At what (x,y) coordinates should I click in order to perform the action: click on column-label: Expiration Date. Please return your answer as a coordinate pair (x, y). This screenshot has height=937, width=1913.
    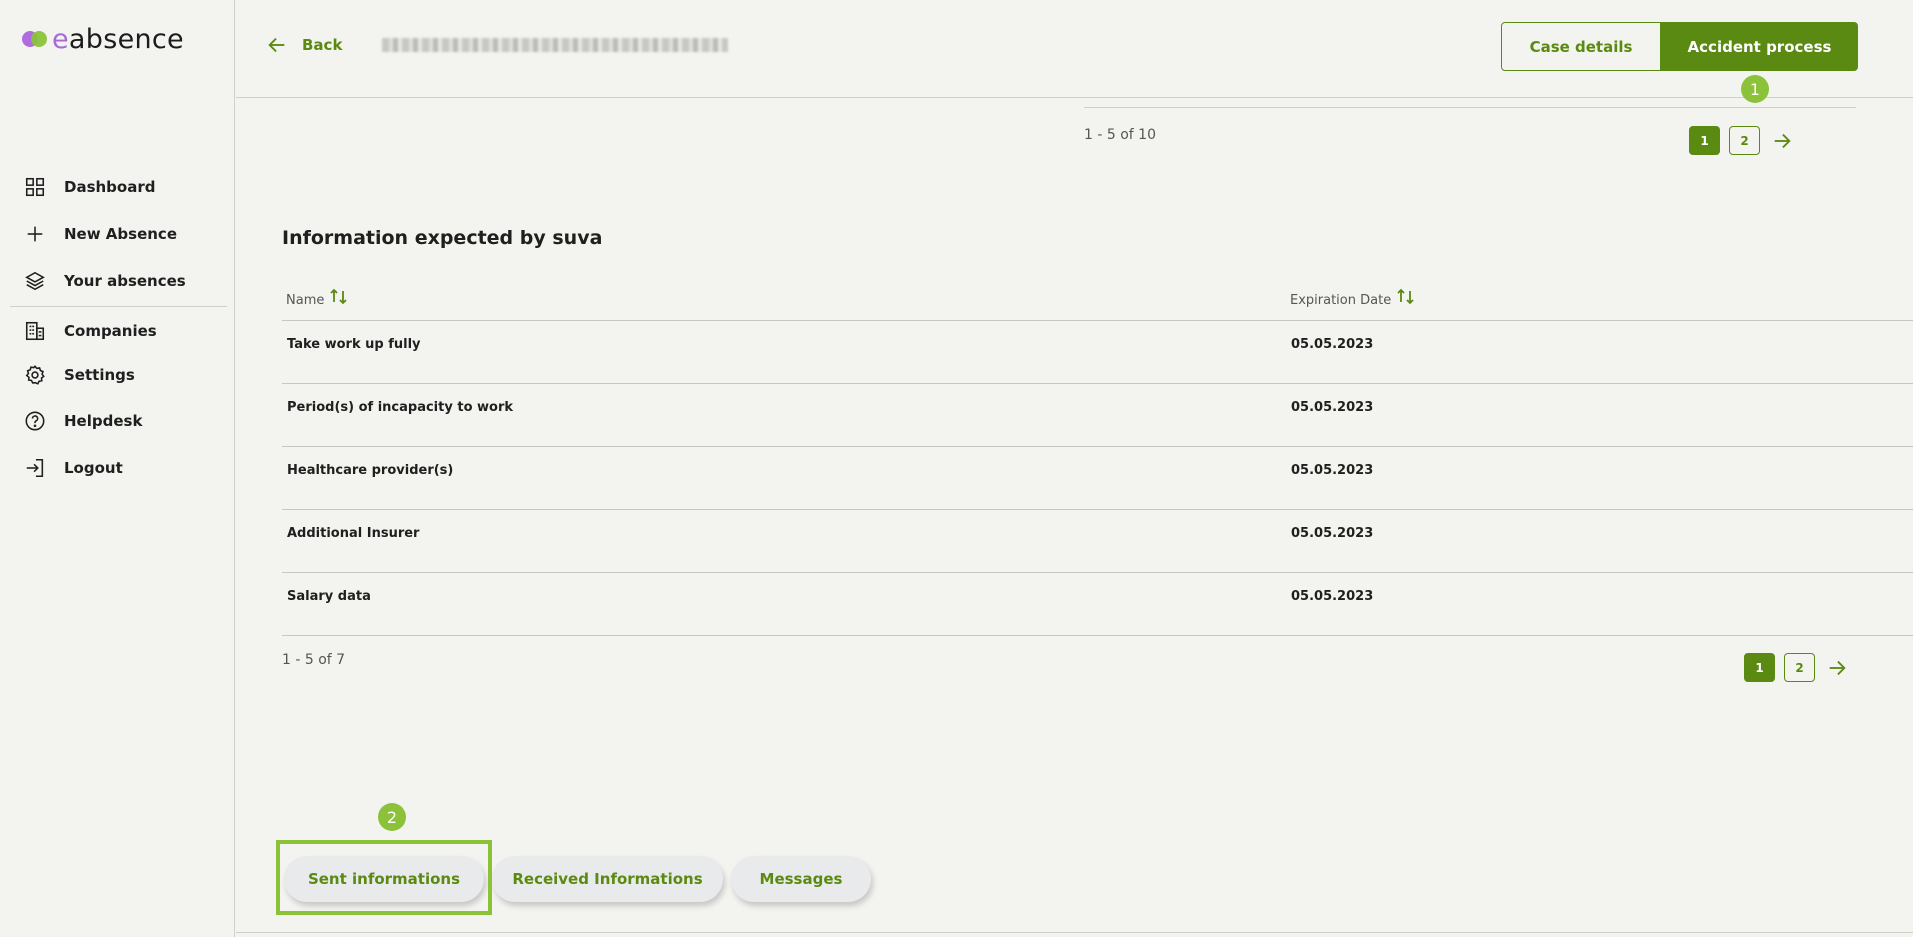
    Looking at the image, I should click on (1341, 300).